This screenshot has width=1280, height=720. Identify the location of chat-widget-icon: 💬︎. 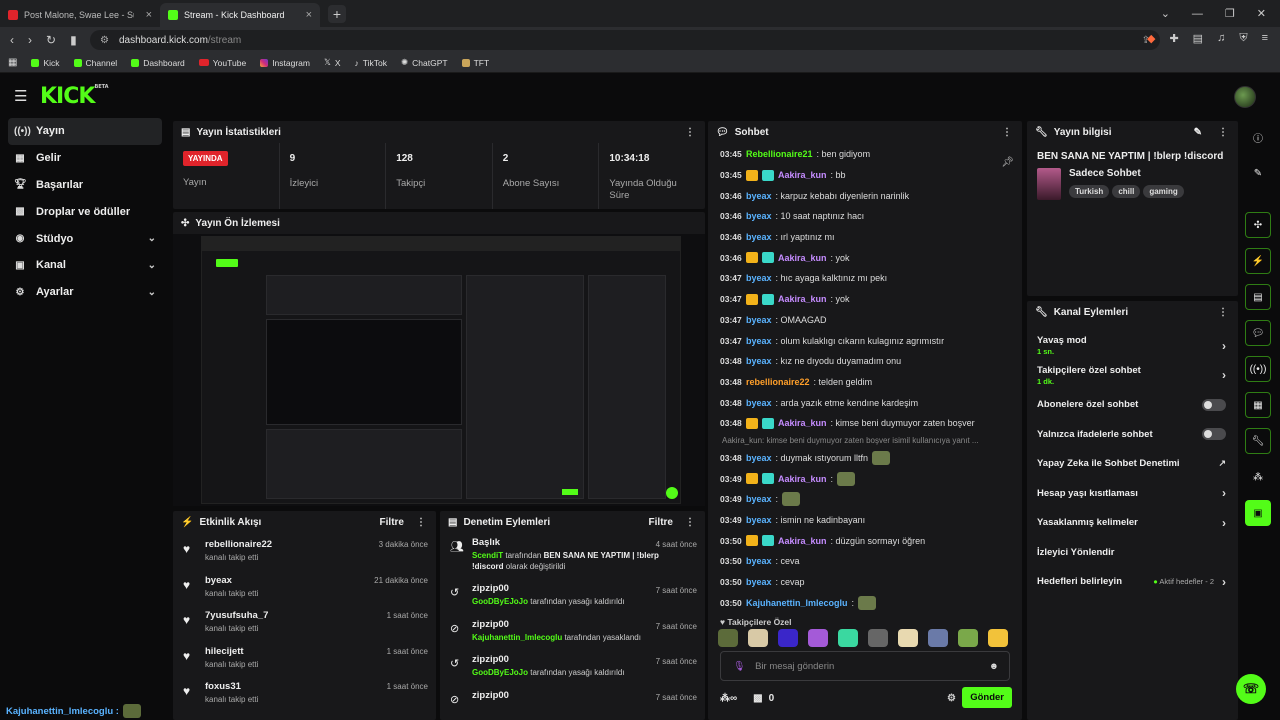
(1258, 333).